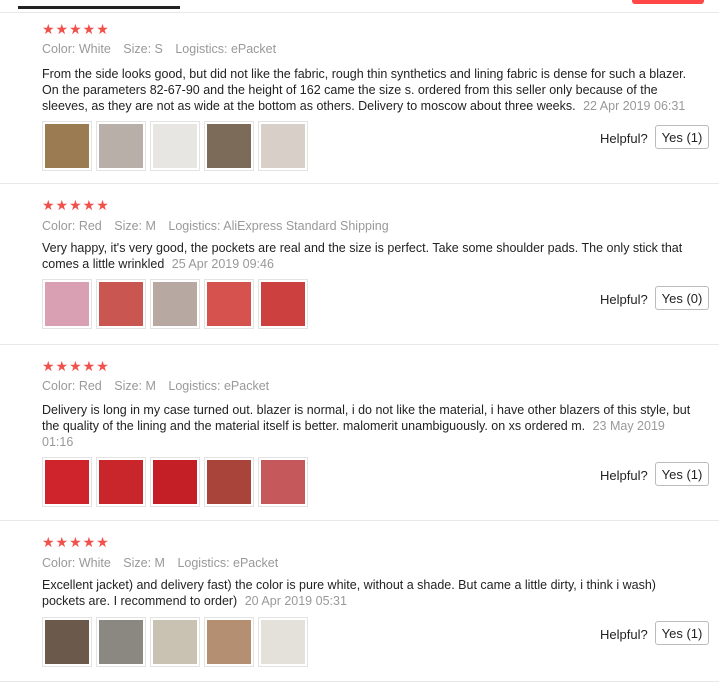  Describe the element at coordinates (99, 7) in the screenshot. I see `active-tab-indicator` at that location.